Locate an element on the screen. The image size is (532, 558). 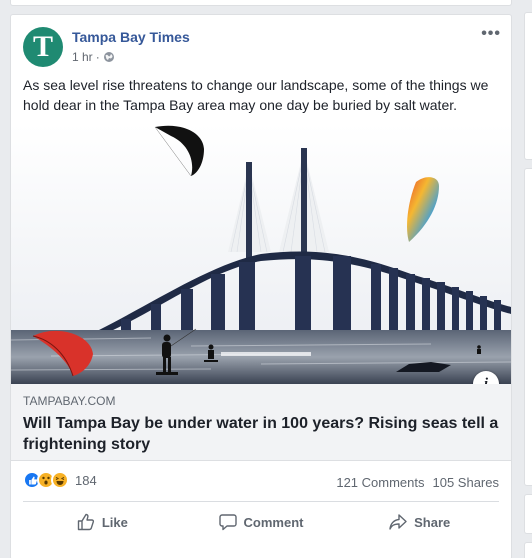
more-options-icon: ••• is located at coordinates (491, 34).